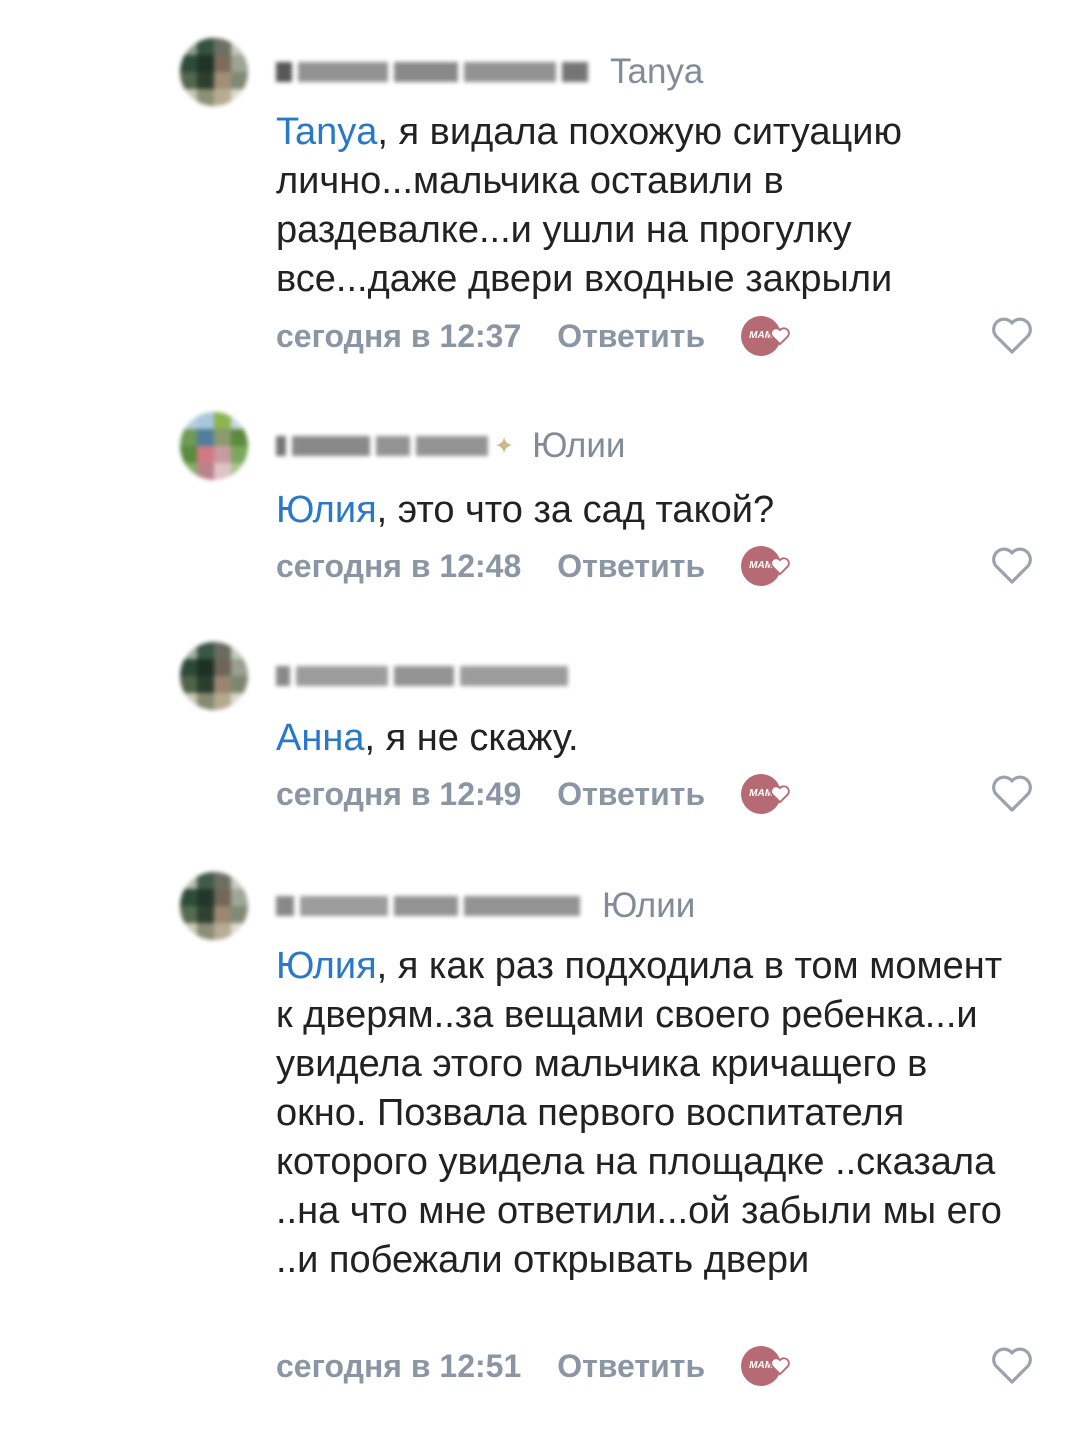 The height and width of the screenshot is (1433, 1074). Describe the element at coordinates (656, 72) in the screenshot. I see `reply-to-name: Tanya` at that location.